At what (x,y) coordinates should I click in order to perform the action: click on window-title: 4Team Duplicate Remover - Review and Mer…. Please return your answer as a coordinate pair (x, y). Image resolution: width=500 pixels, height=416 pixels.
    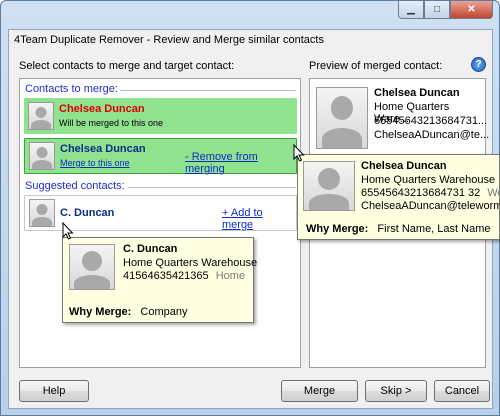
    Looking at the image, I should click on (169, 40).